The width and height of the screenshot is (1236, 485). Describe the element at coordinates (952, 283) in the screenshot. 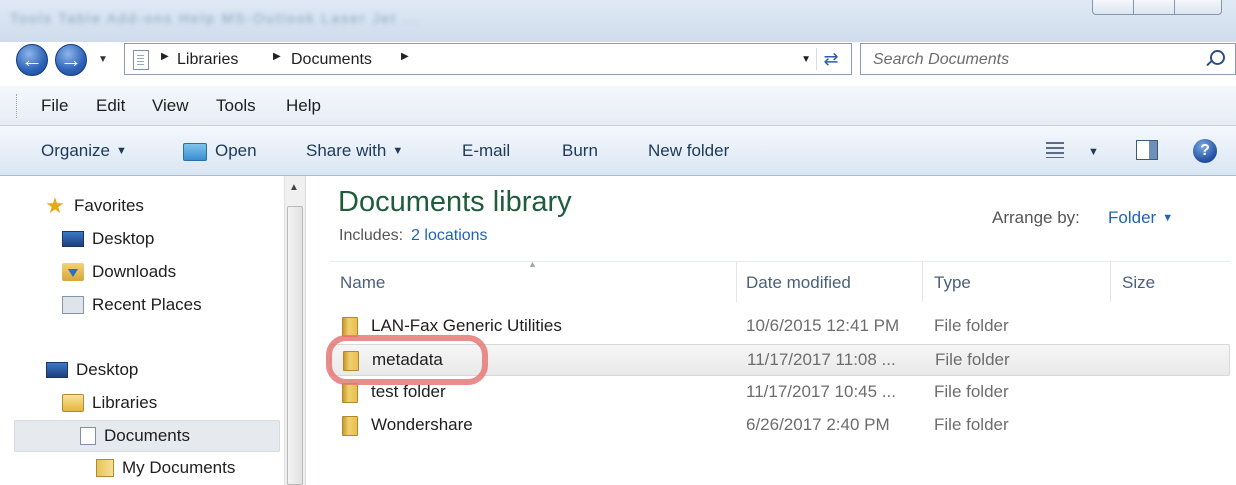

I see `column-type: Type` at that location.